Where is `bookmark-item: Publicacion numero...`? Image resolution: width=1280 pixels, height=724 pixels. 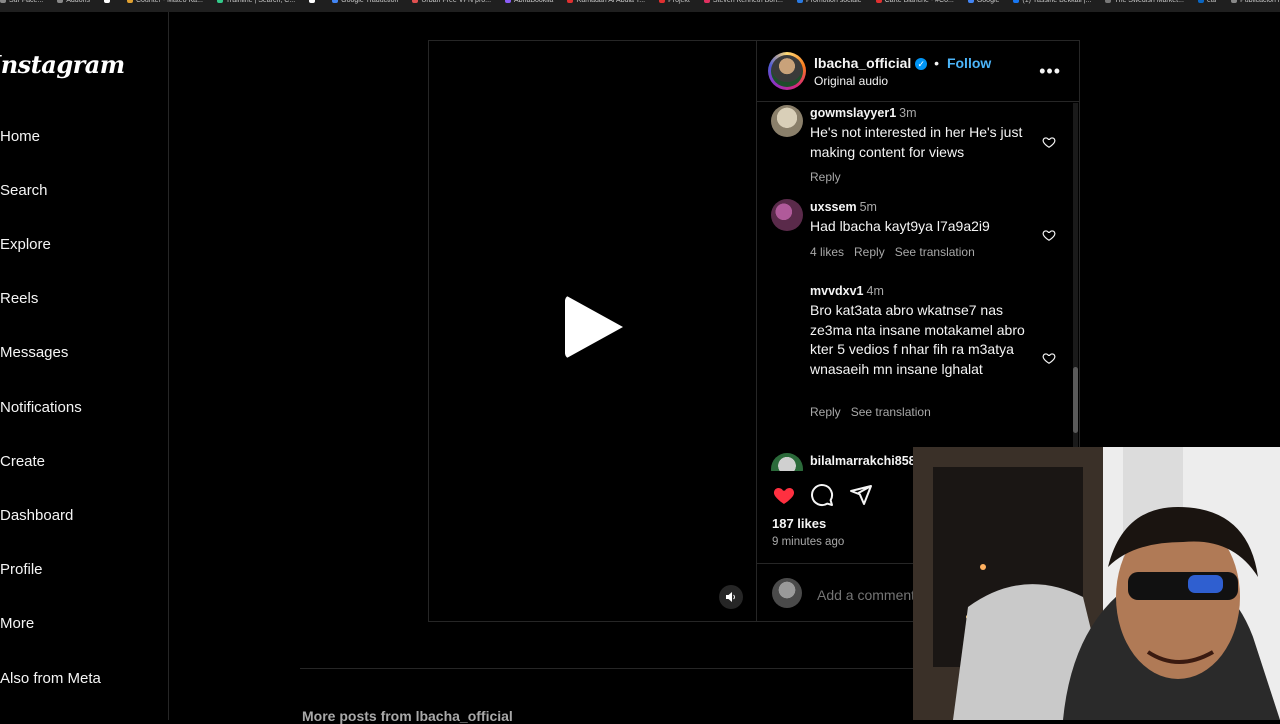
bookmark-item: Publicacion numero... is located at coordinates (1255, 2).